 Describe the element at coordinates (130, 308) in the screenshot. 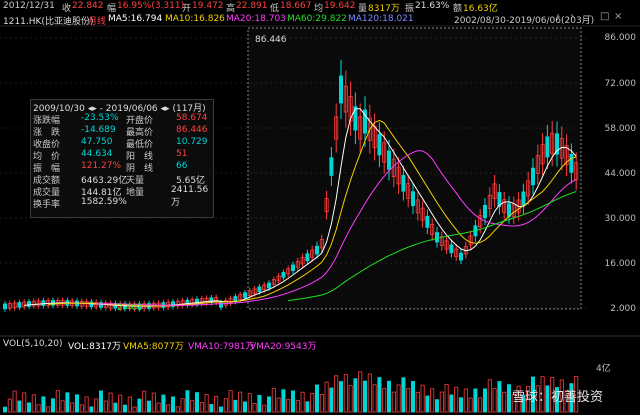

I see `low-price-annotation: 2.403` at that location.